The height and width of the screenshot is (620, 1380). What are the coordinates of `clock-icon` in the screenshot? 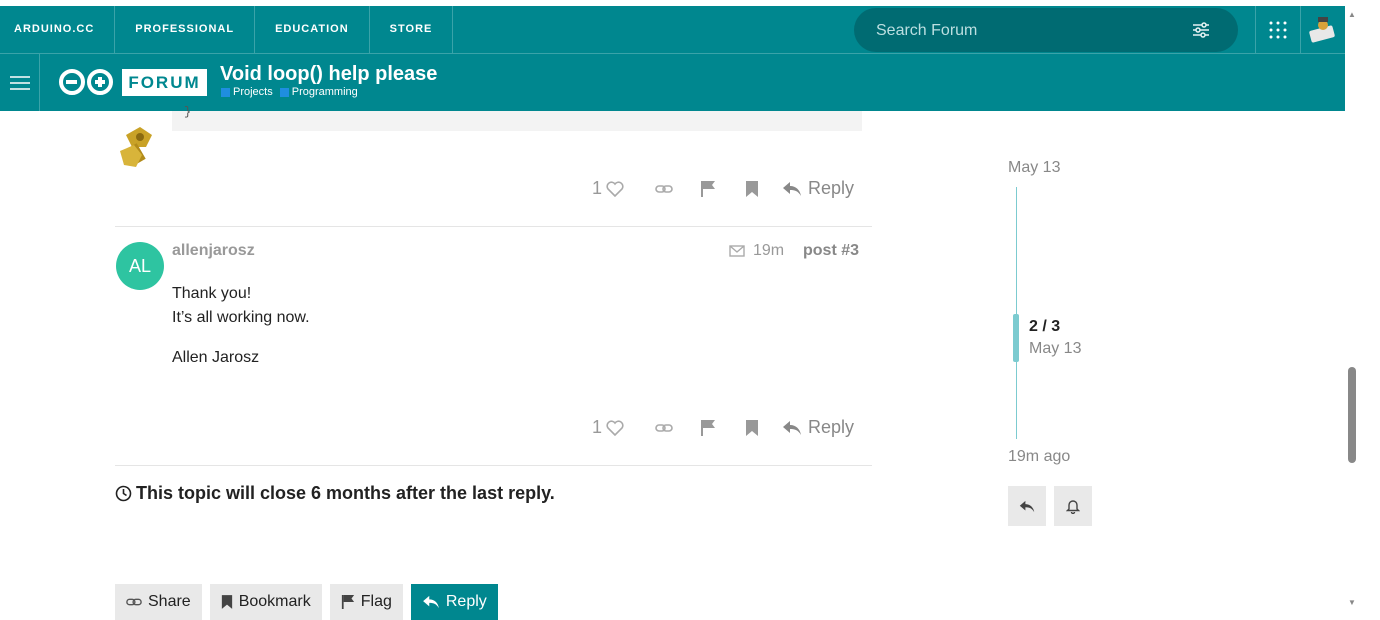 It's located at (123, 493).